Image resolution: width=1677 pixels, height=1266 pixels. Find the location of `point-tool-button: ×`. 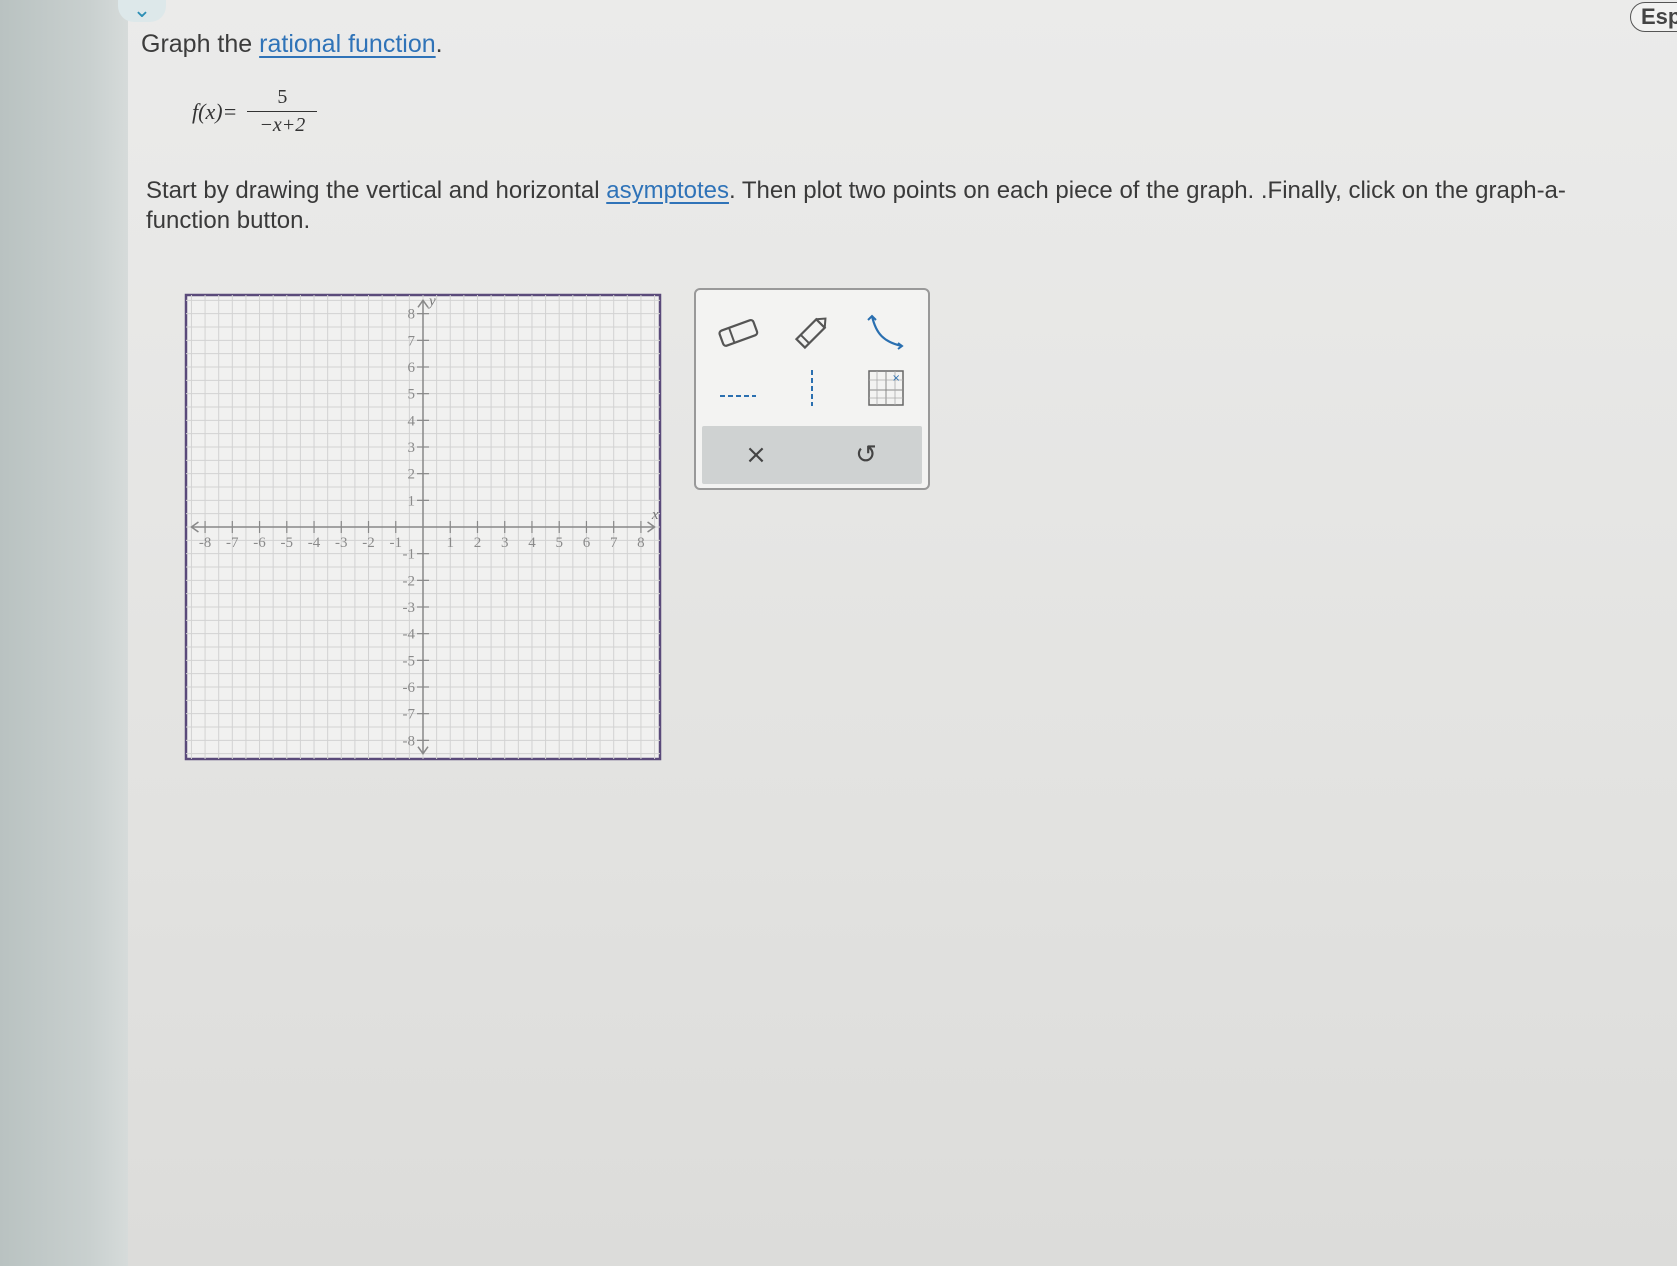

point-tool-button: × is located at coordinates (886, 388).